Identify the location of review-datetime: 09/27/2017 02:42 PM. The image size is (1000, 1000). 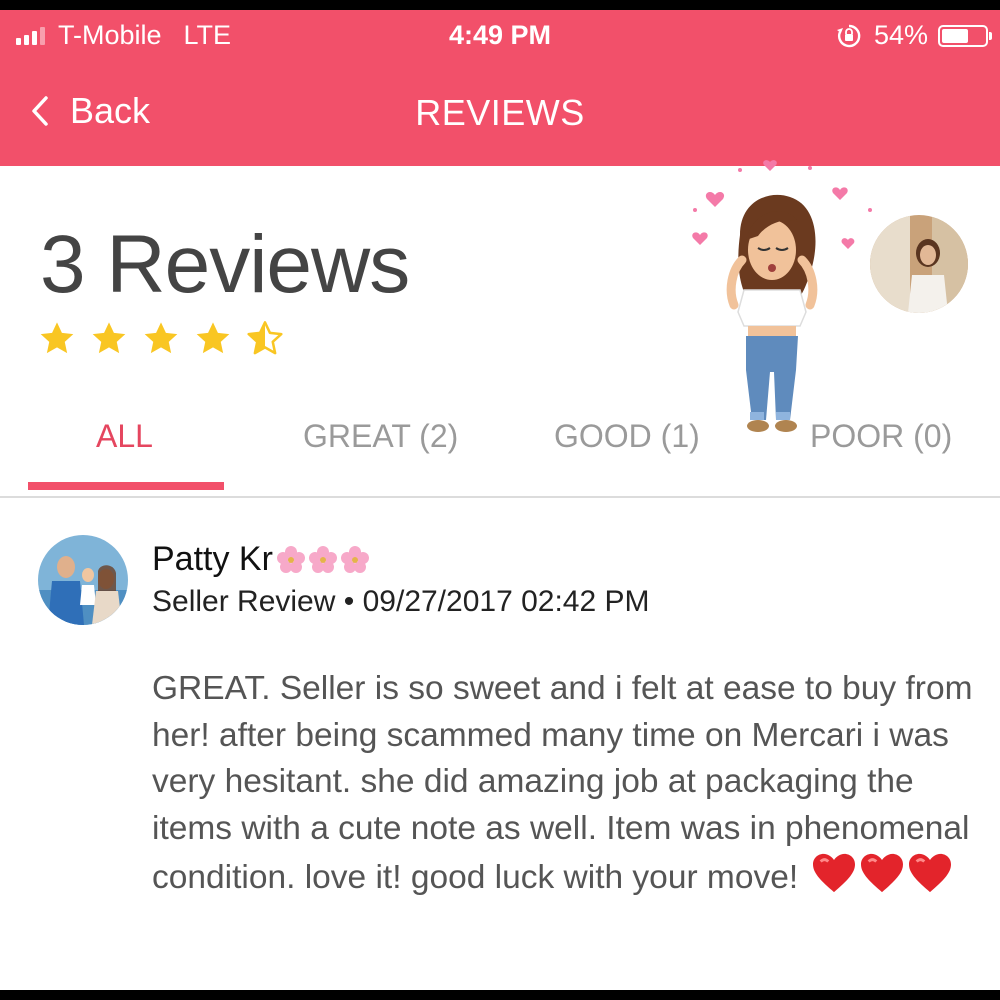
(506, 601).